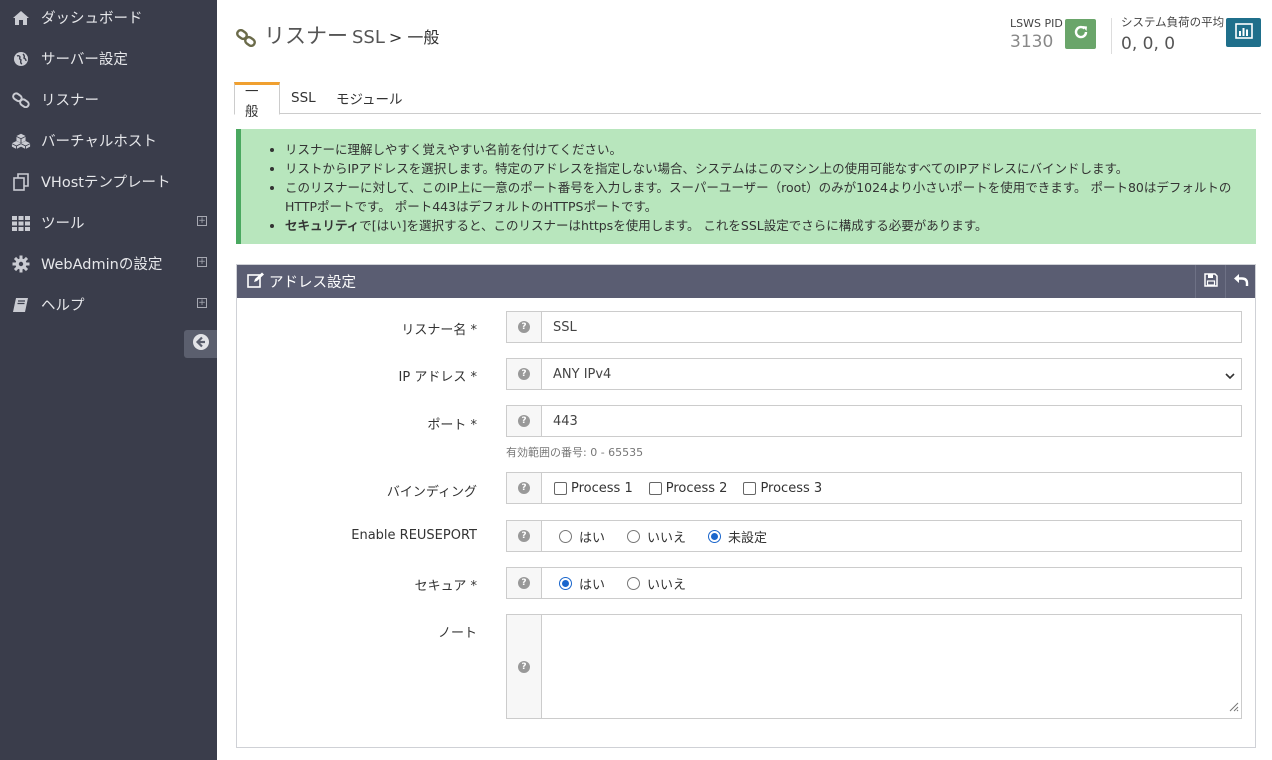  What do you see at coordinates (21, 141) in the screenshot?
I see `cubes-icon` at bounding box center [21, 141].